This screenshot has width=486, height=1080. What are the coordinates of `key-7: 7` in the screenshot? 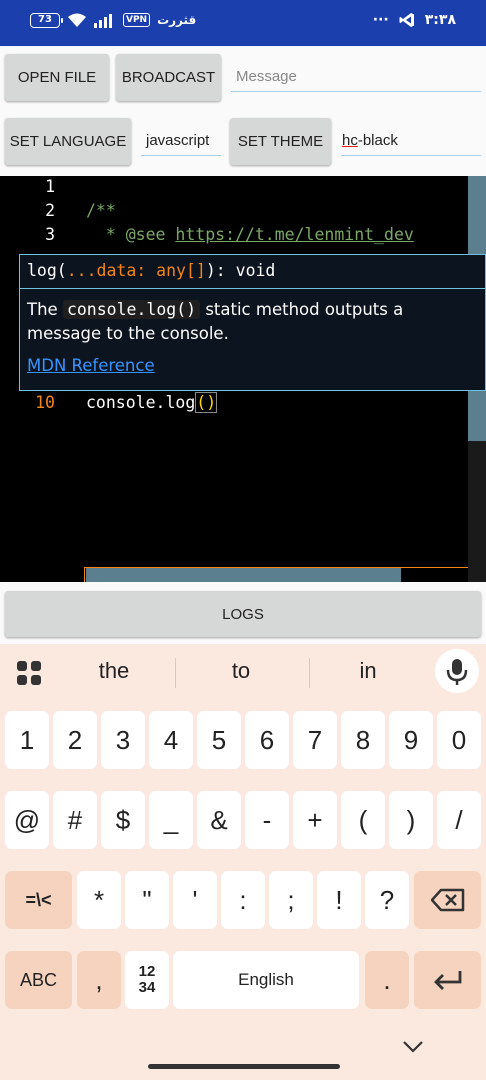 It's located at (315, 740).